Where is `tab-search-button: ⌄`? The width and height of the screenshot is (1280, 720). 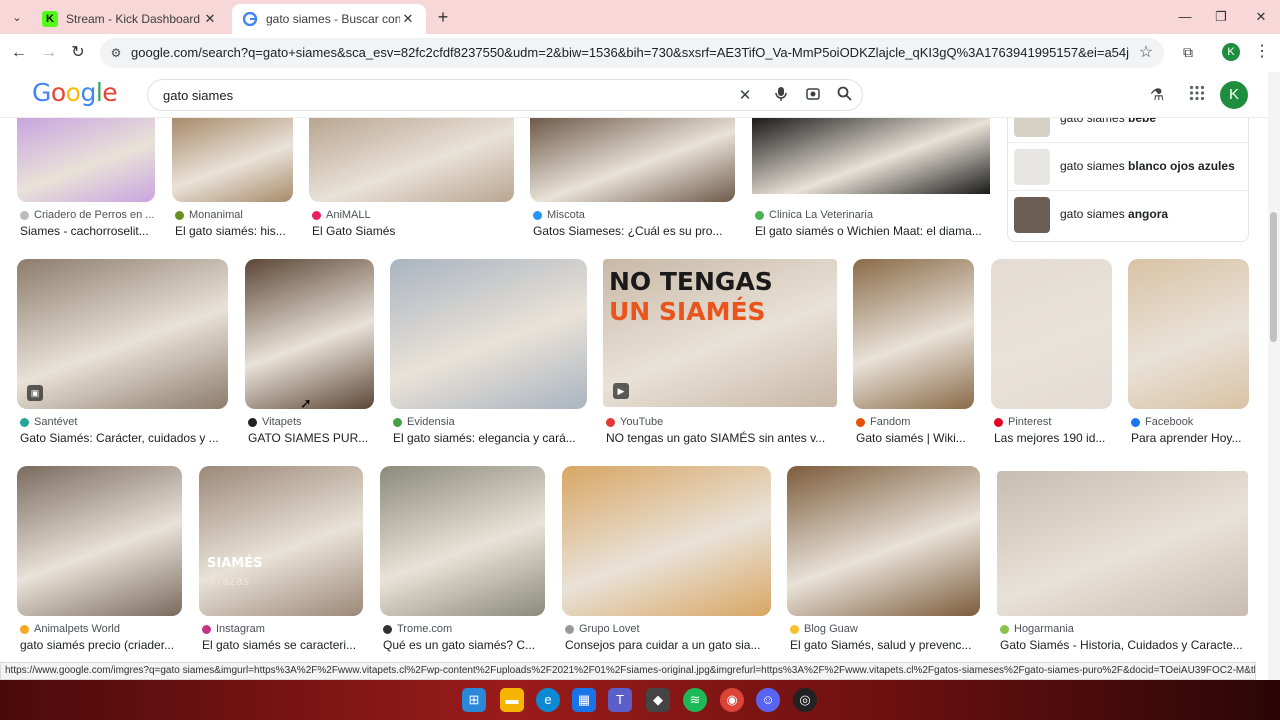
tab-search-button: ⌄ is located at coordinates (17, 17).